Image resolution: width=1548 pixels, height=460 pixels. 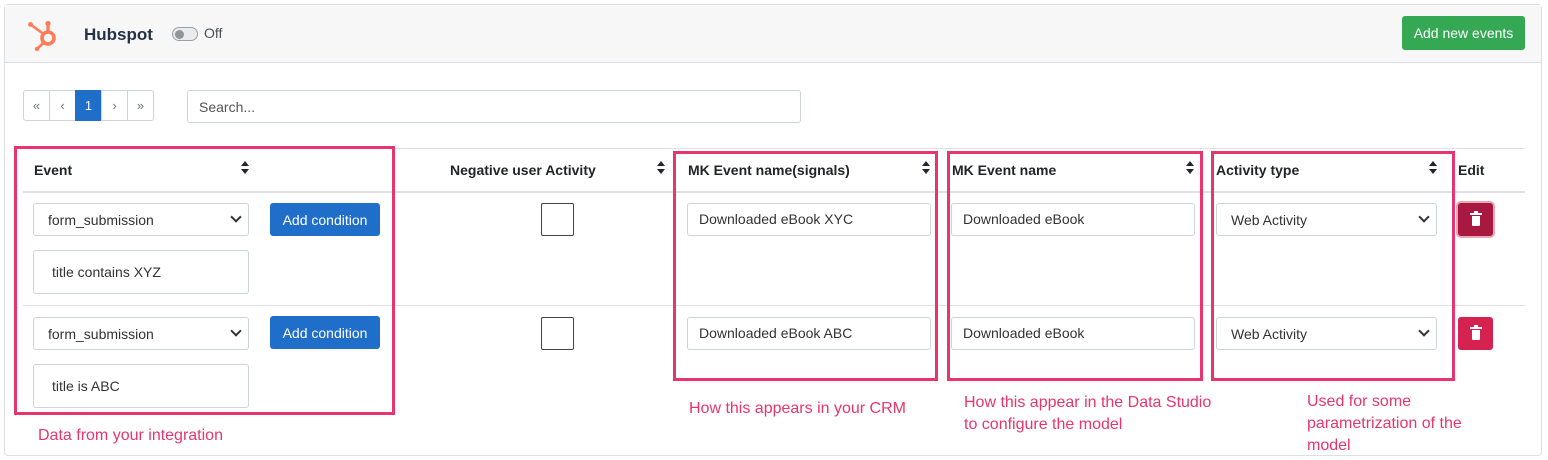 I want to click on table-top-border, so click(x=774, y=148).